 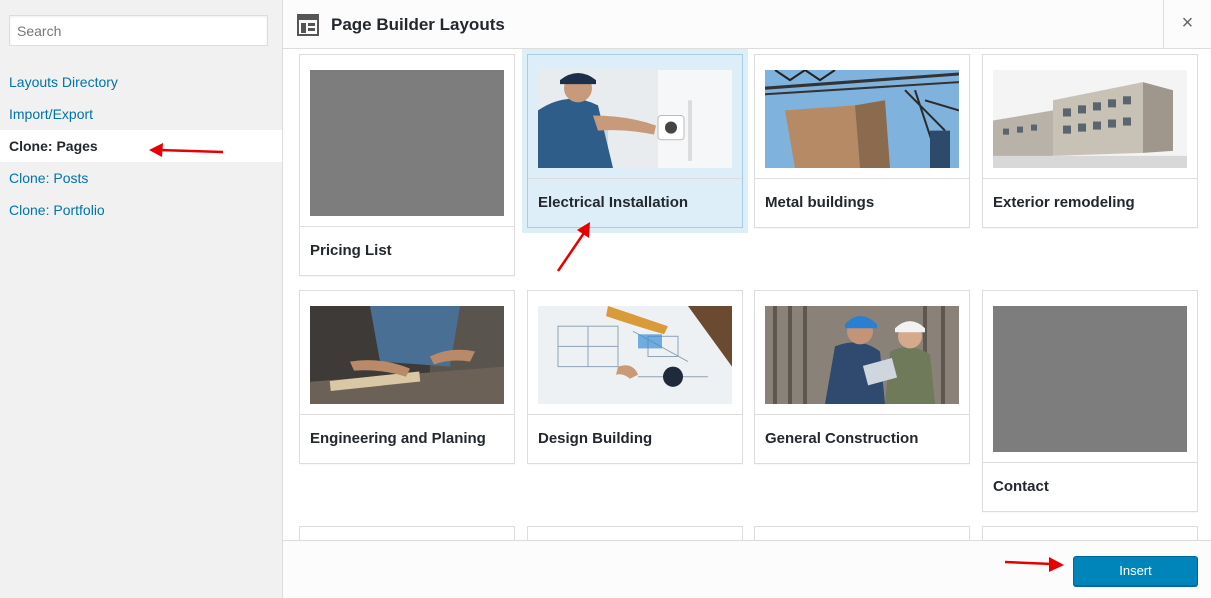 I want to click on workers-tablet-photo, so click(x=862, y=355).